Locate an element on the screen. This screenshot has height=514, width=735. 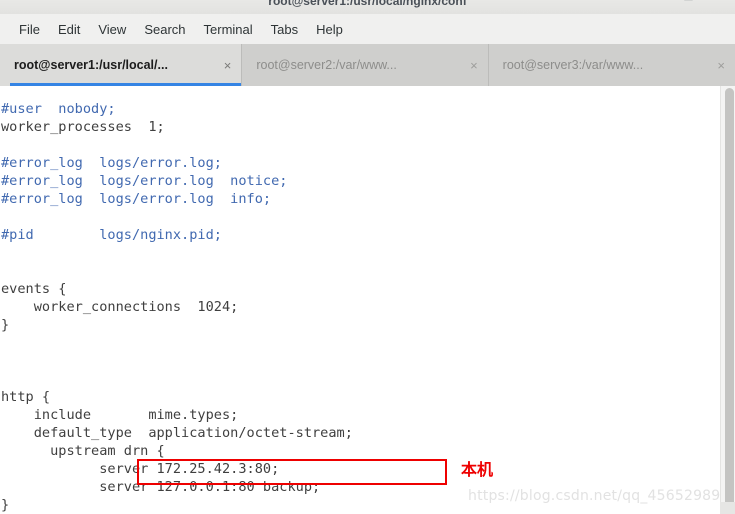
code-line: #error_log logs/error.log; is located at coordinates (111, 163).